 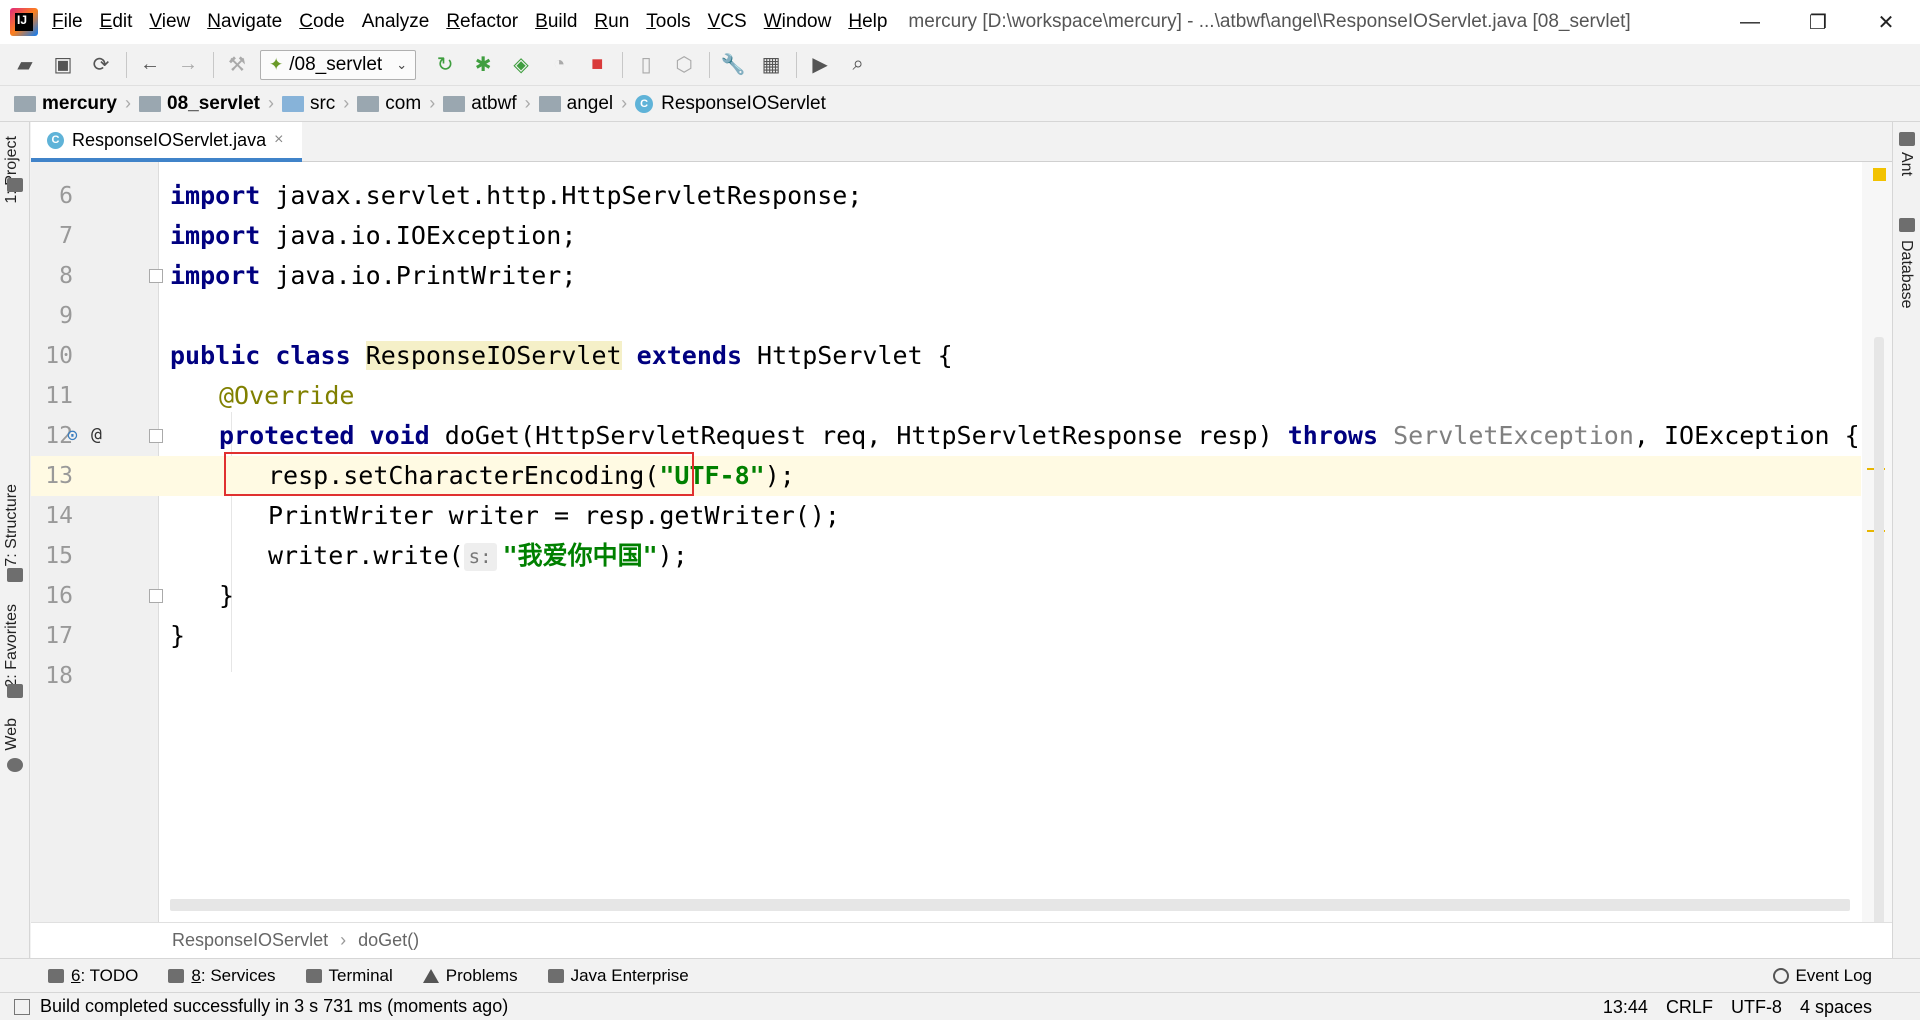 I want to click on menu-view: View, so click(x=169, y=22).